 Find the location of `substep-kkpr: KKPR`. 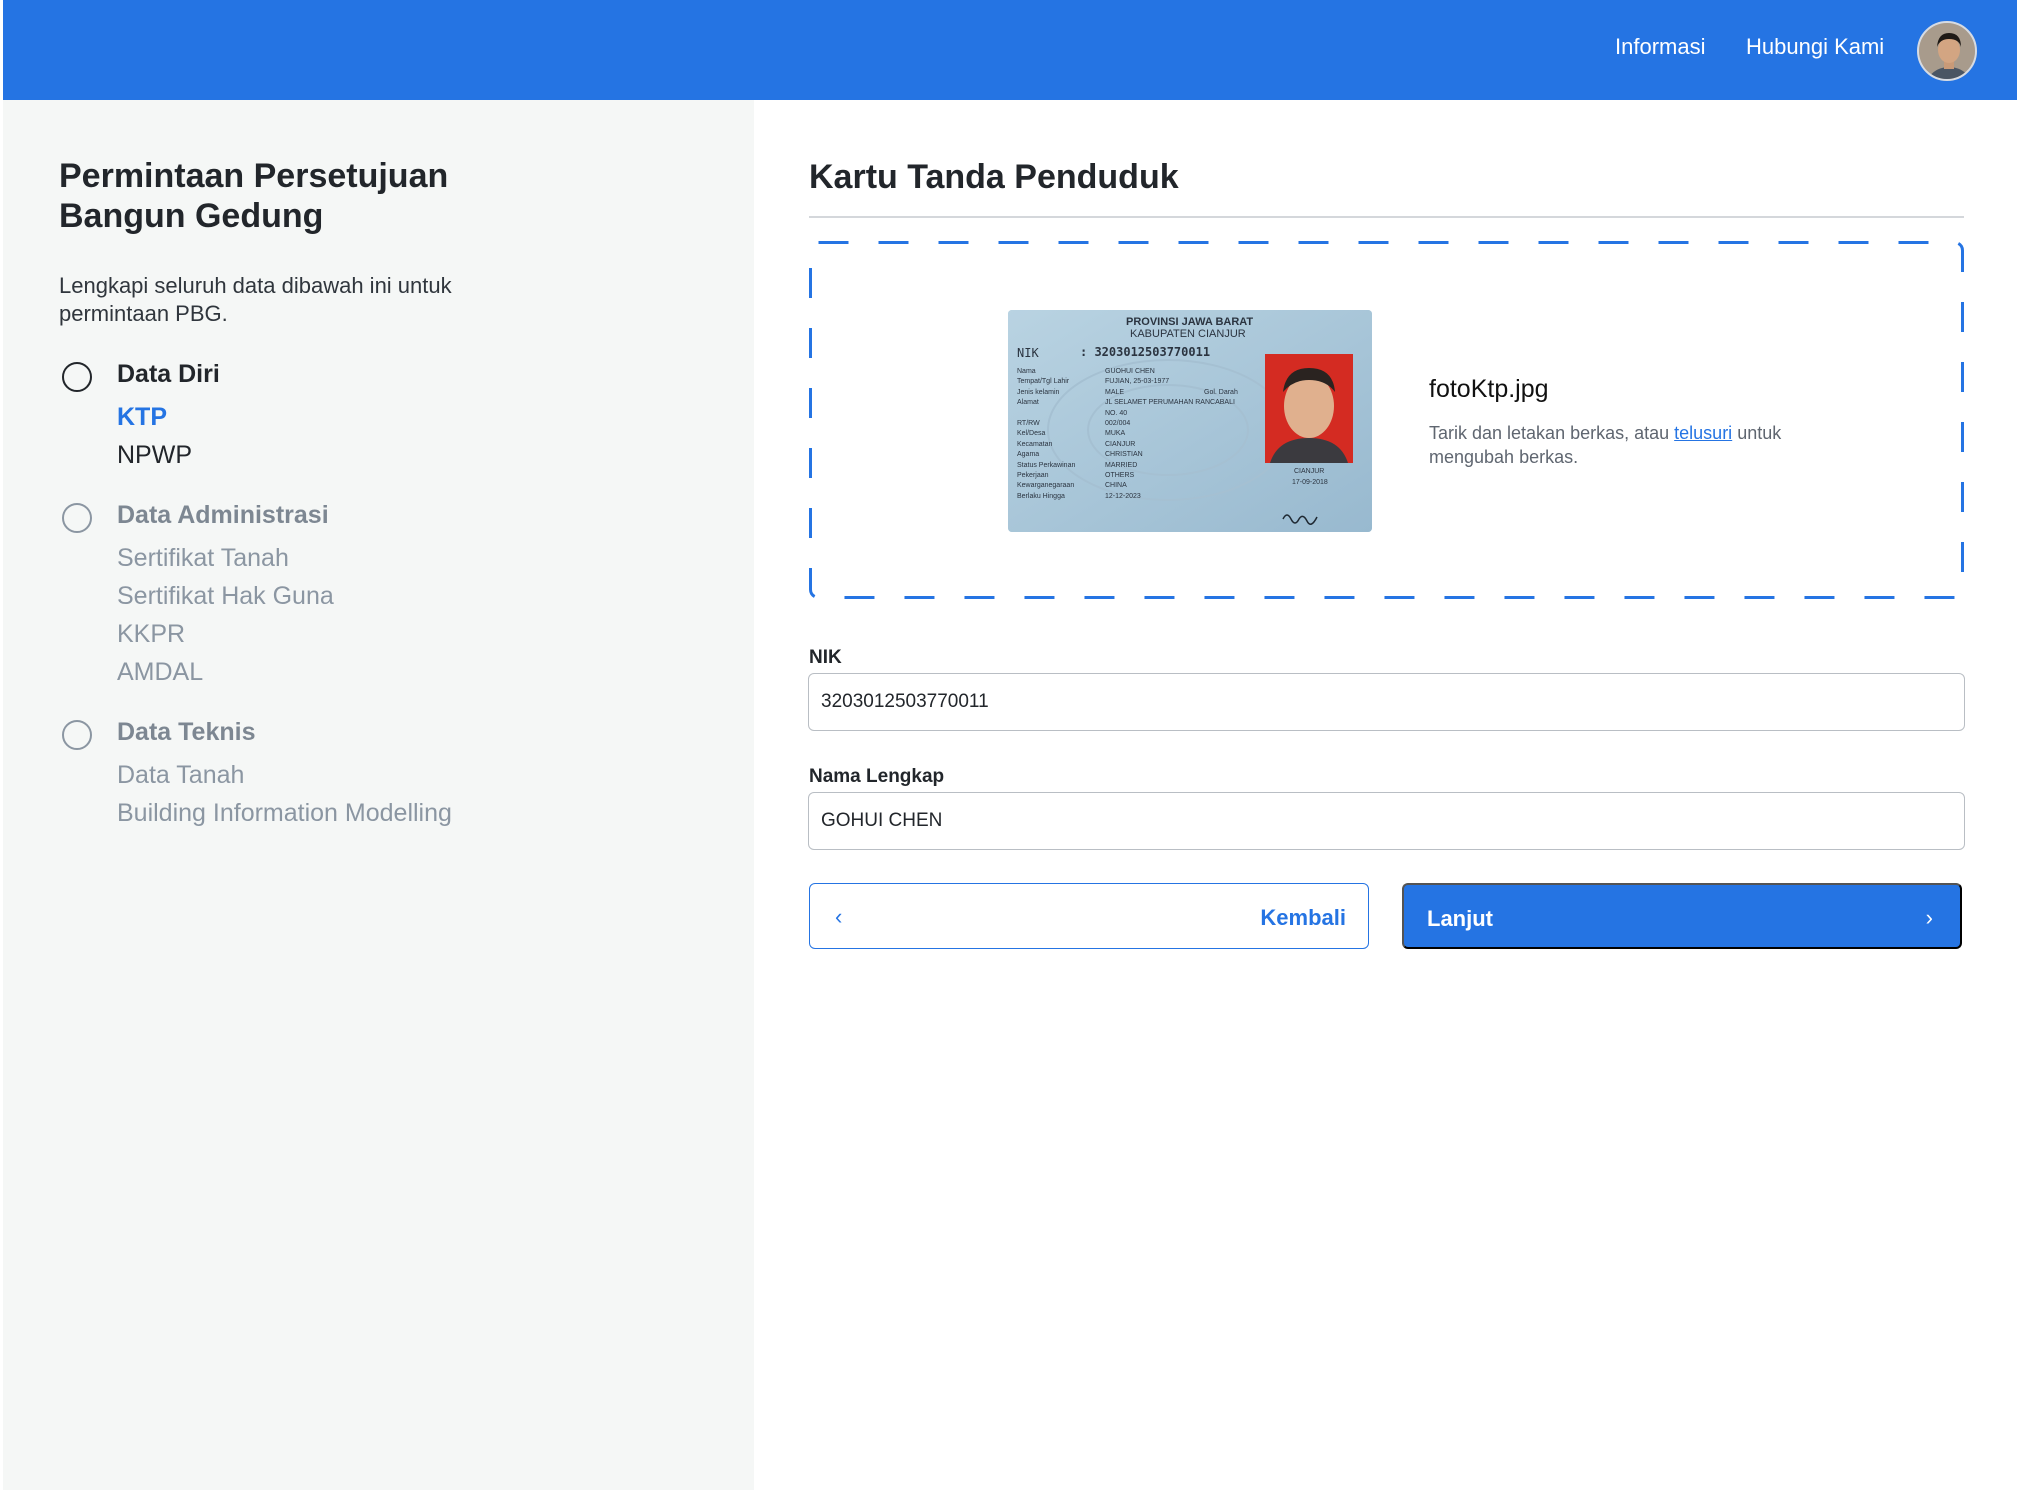

substep-kkpr: KKPR is located at coordinates (225, 634).